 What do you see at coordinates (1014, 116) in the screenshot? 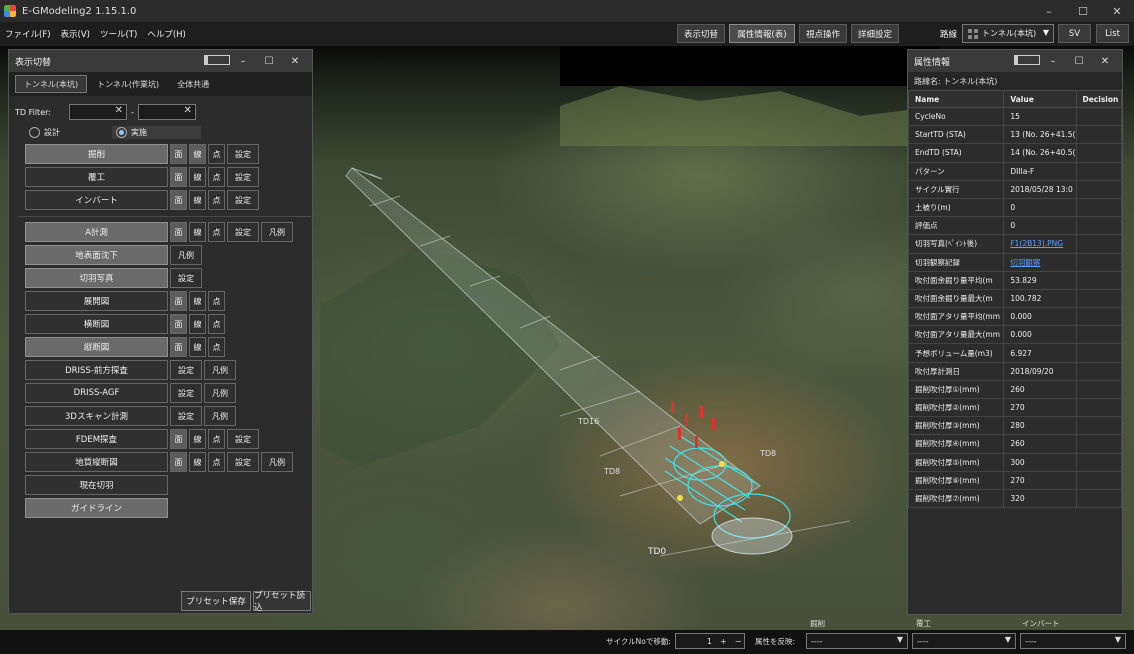
I see `table-row: CycleNo 15` at bounding box center [1014, 116].